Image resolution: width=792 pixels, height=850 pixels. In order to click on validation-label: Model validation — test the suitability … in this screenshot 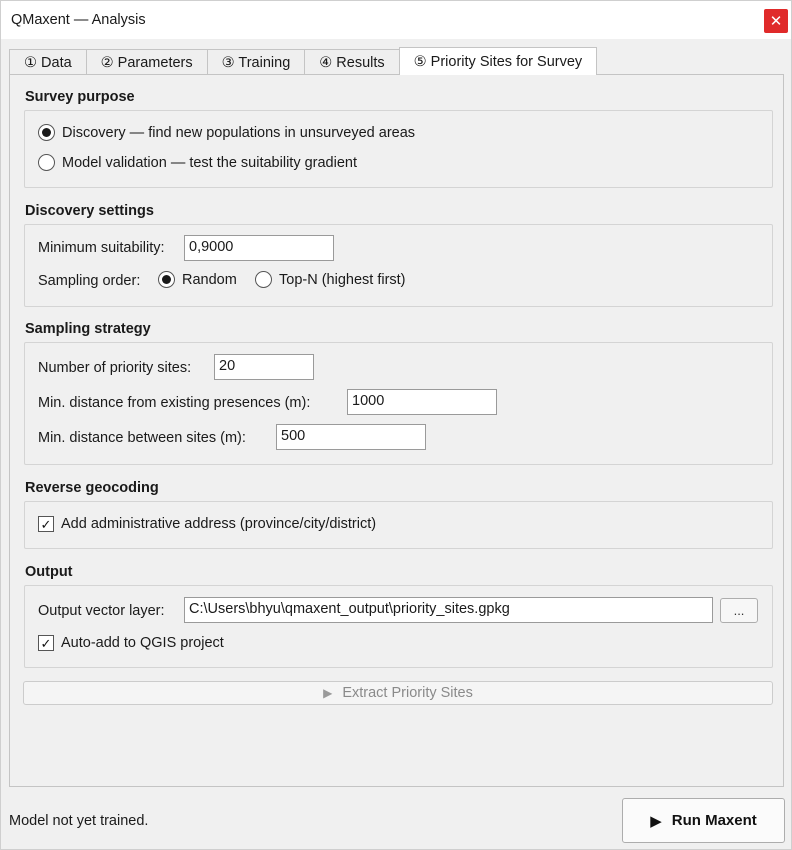, I will do `click(209, 162)`.